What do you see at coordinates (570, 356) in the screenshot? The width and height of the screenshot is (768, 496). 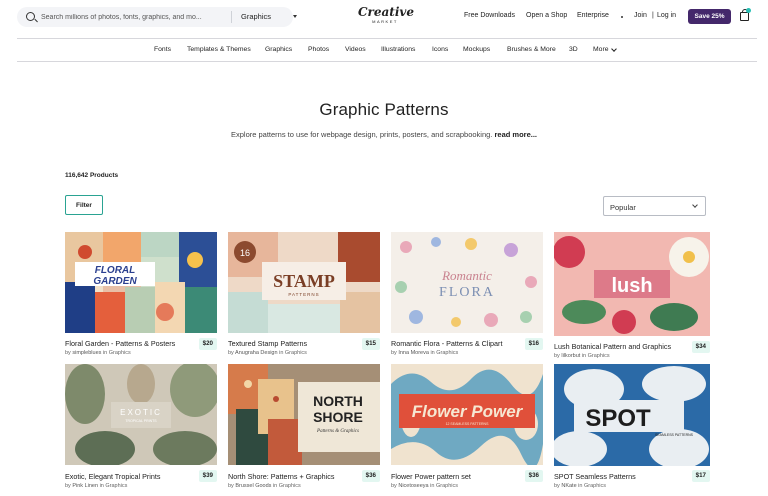 I see `author-link: lilkorbut` at bounding box center [570, 356].